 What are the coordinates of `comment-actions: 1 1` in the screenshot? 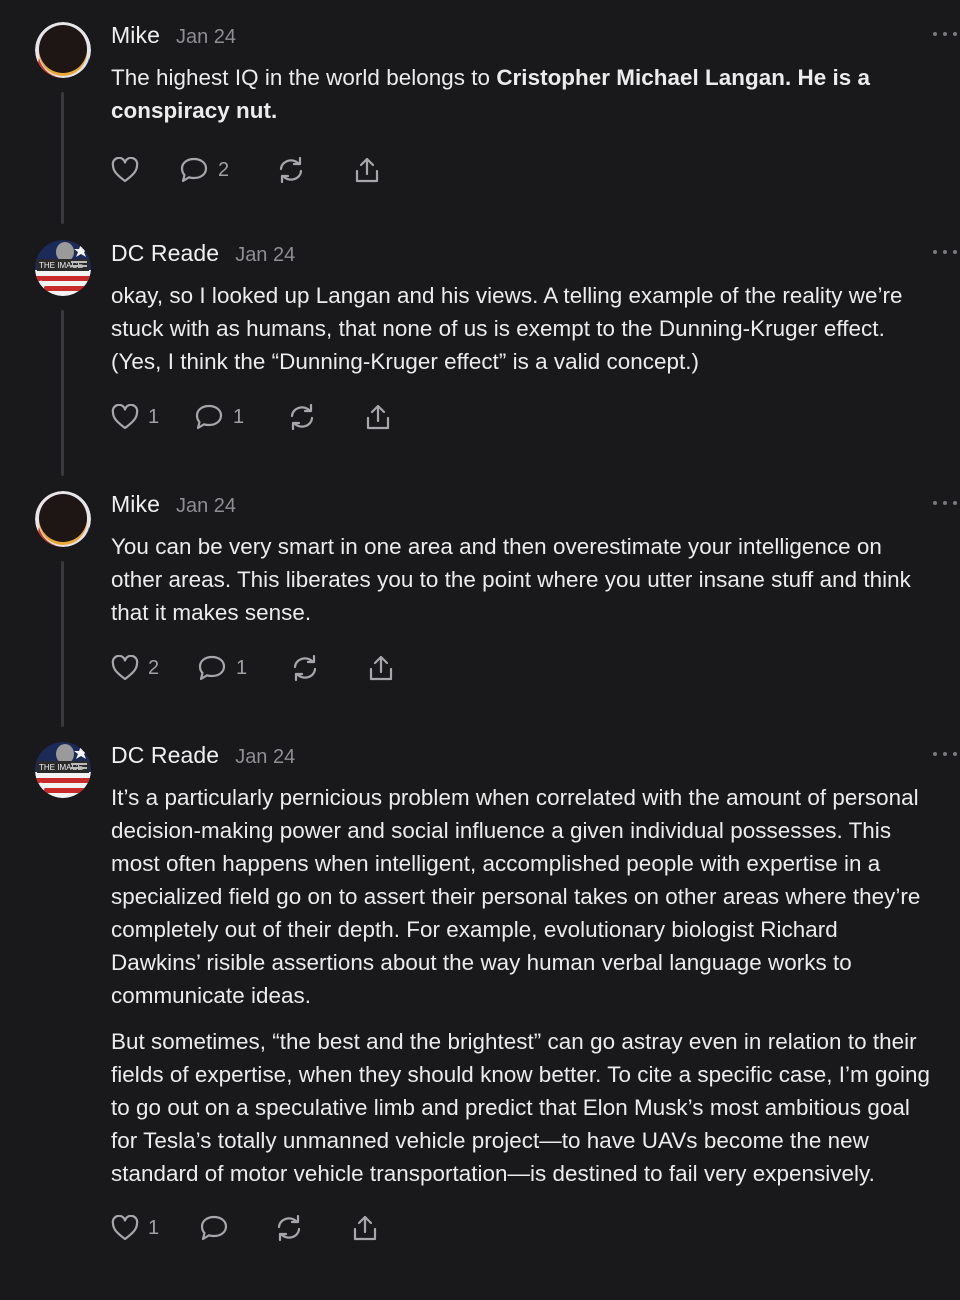 It's located at (521, 417).